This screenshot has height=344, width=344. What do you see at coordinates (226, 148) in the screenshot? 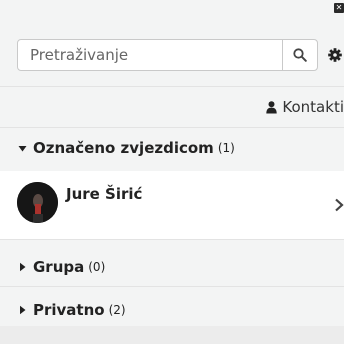
I see `group-count: (1)` at bounding box center [226, 148].